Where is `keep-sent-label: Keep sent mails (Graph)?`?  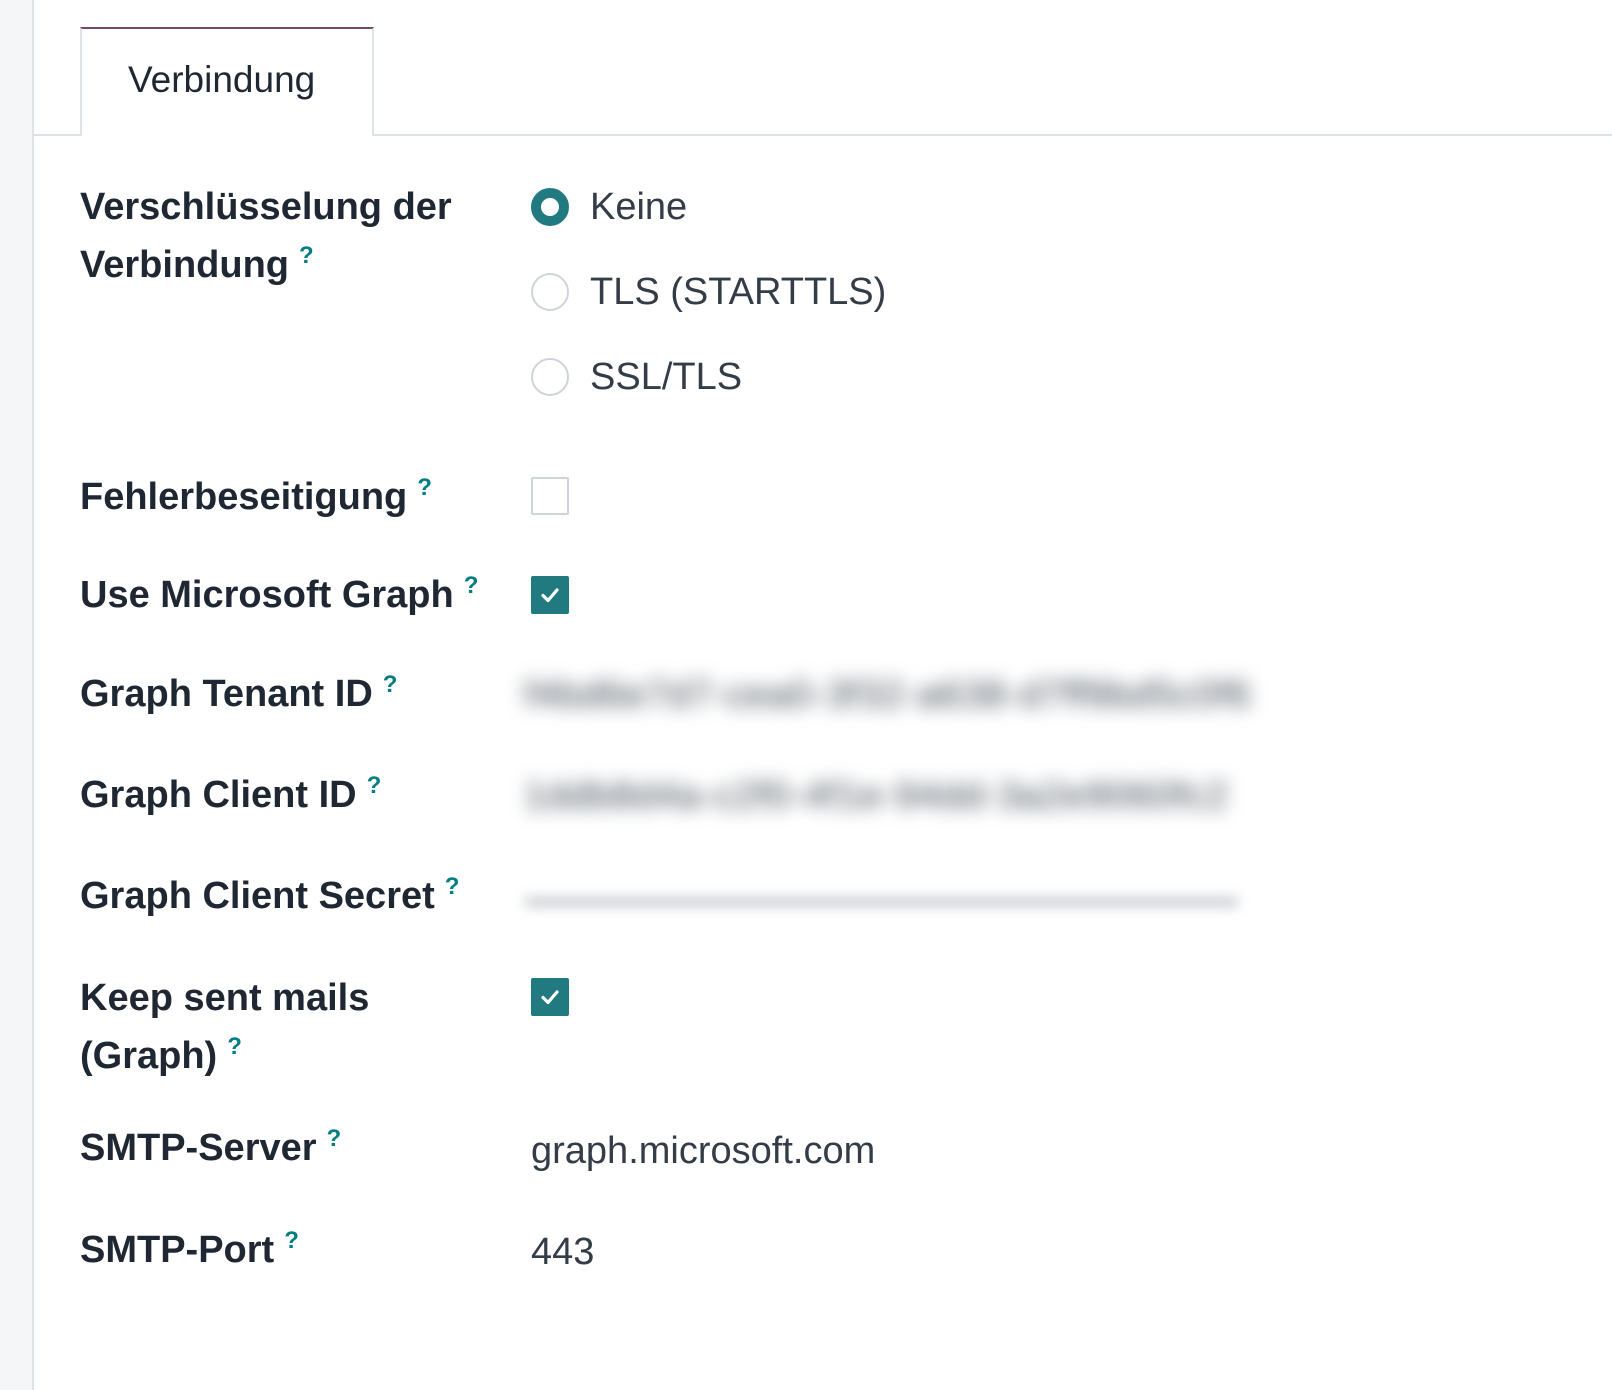 keep-sent-label: Keep sent mails (Graph)? is located at coordinates (224, 1027).